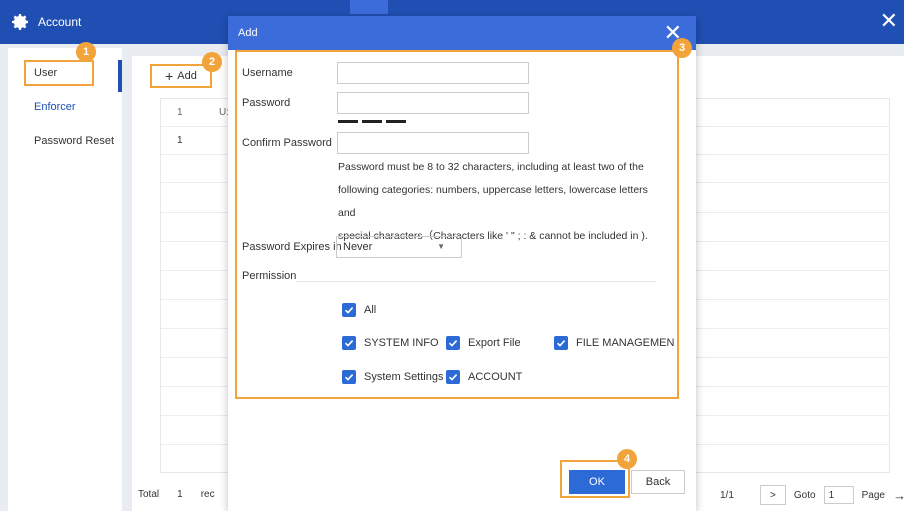 The width and height of the screenshot is (904, 511). I want to click on checkbox-system-info: SYSTEM INFO, so click(390, 343).